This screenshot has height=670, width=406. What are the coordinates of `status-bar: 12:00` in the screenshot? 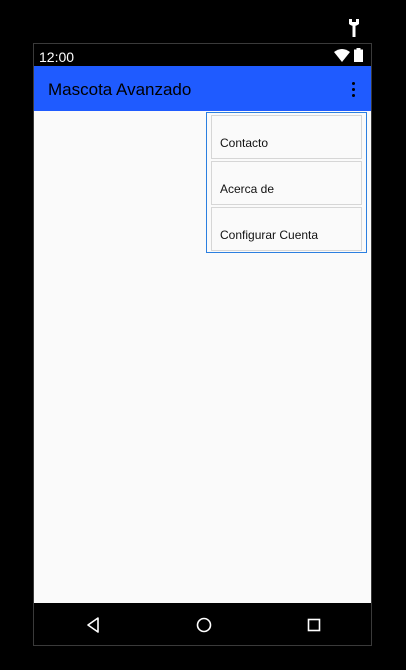 It's located at (202, 55).